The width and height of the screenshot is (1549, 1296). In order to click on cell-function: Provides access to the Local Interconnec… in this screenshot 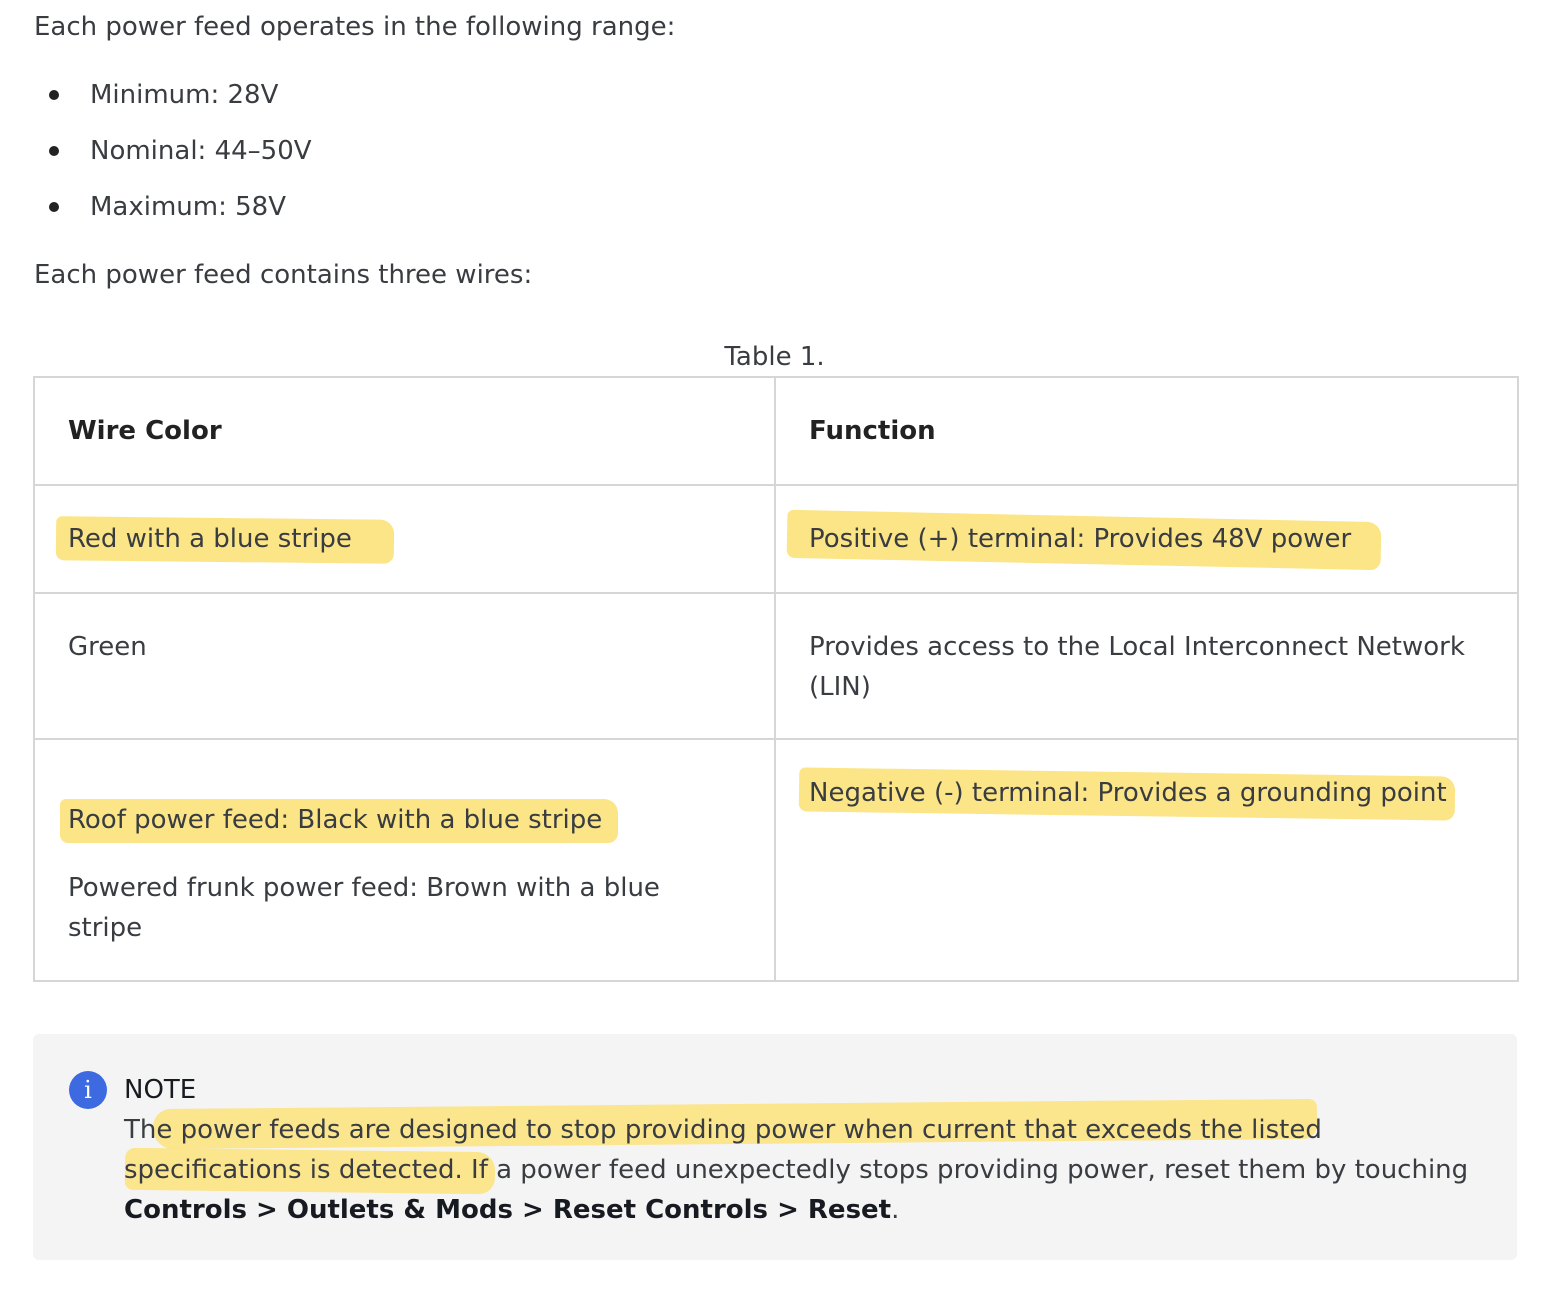, I will do `click(1146, 666)`.